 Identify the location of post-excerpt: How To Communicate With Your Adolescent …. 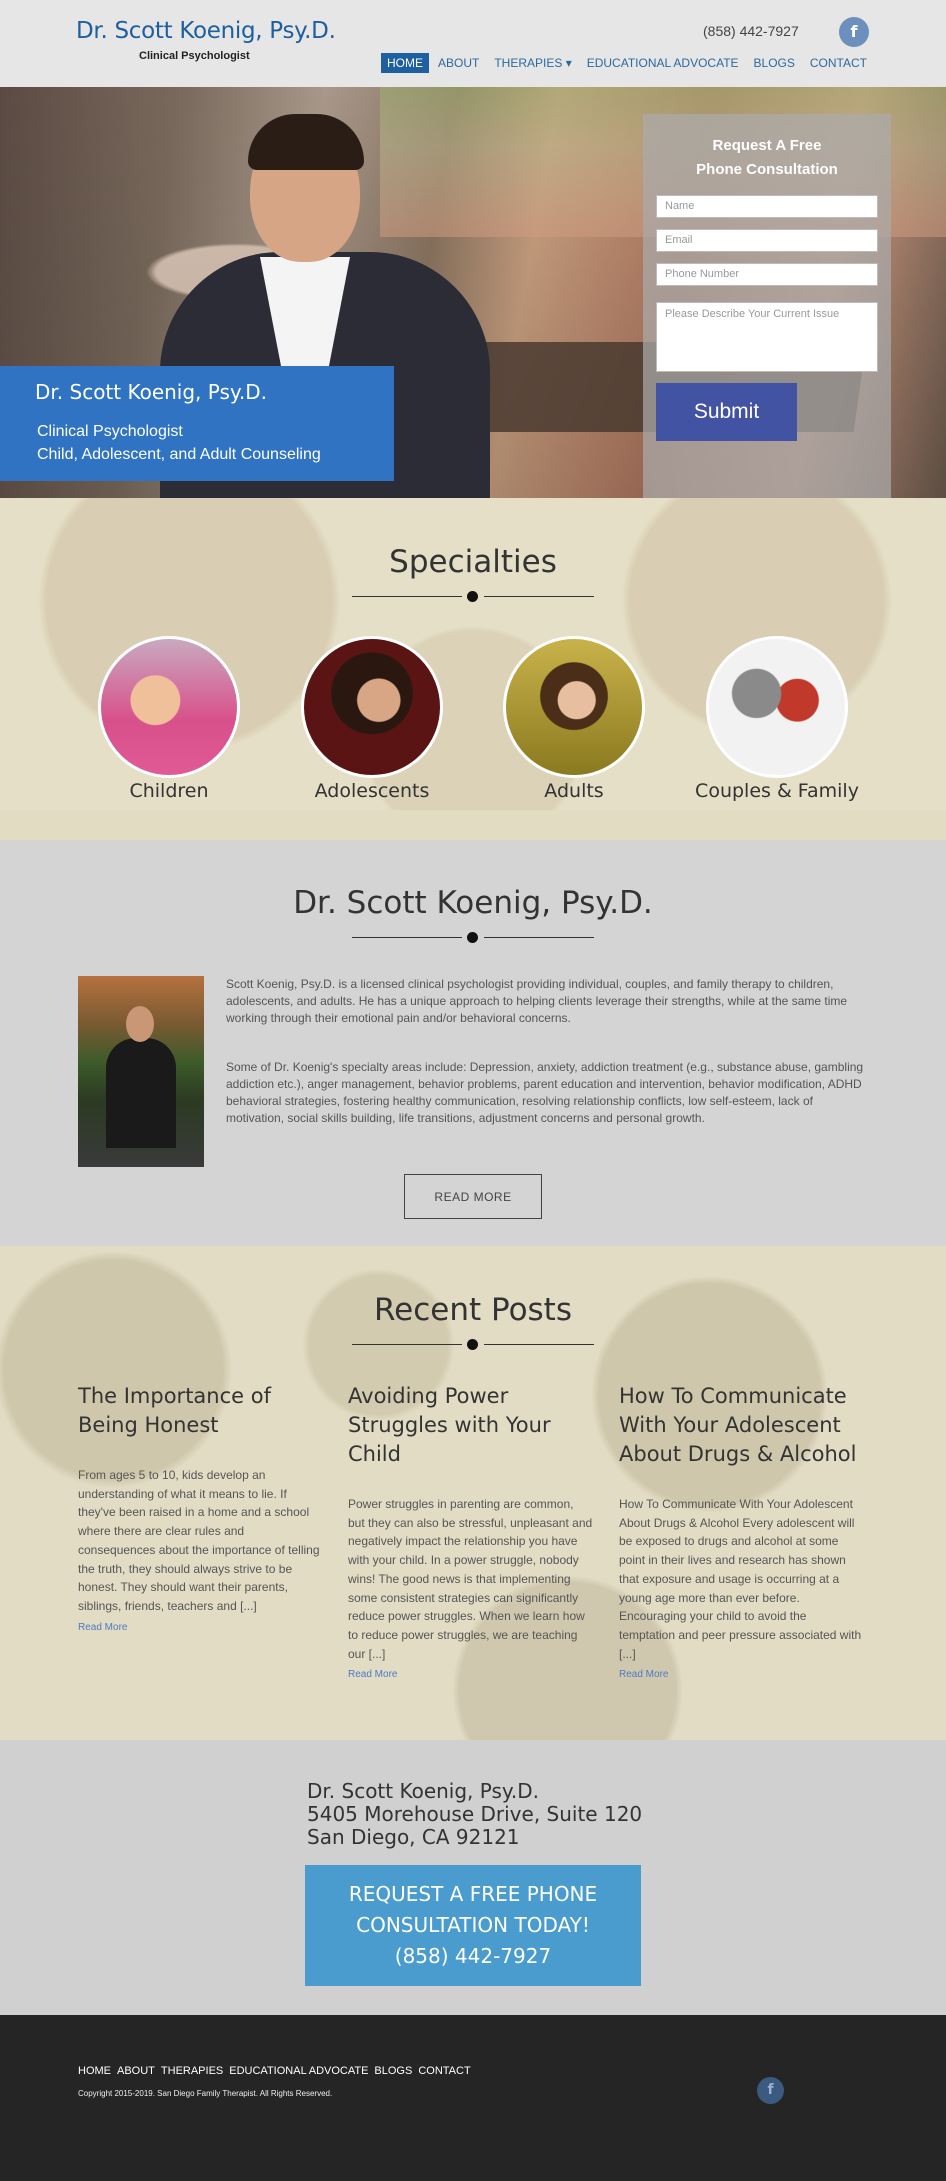
(740, 1579).